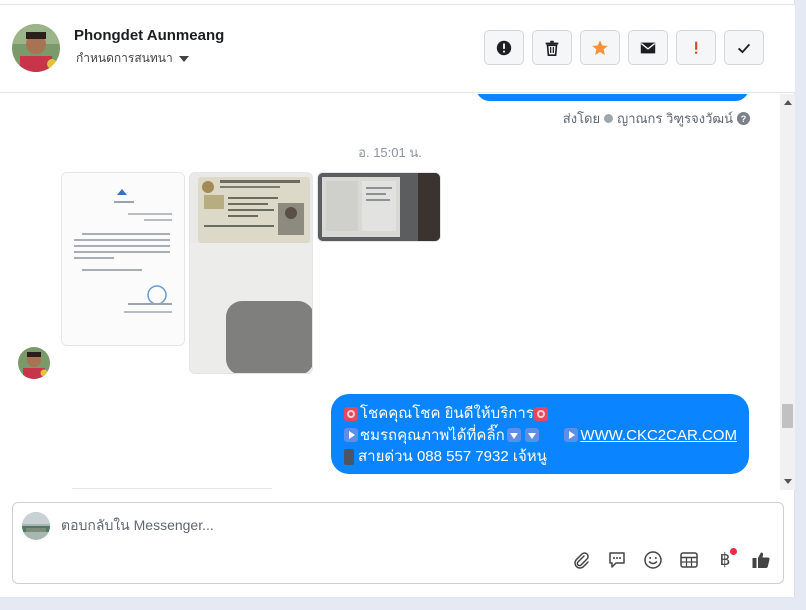 Image resolution: width=806 pixels, height=610 pixels. I want to click on emoji-icon, so click(653, 560).